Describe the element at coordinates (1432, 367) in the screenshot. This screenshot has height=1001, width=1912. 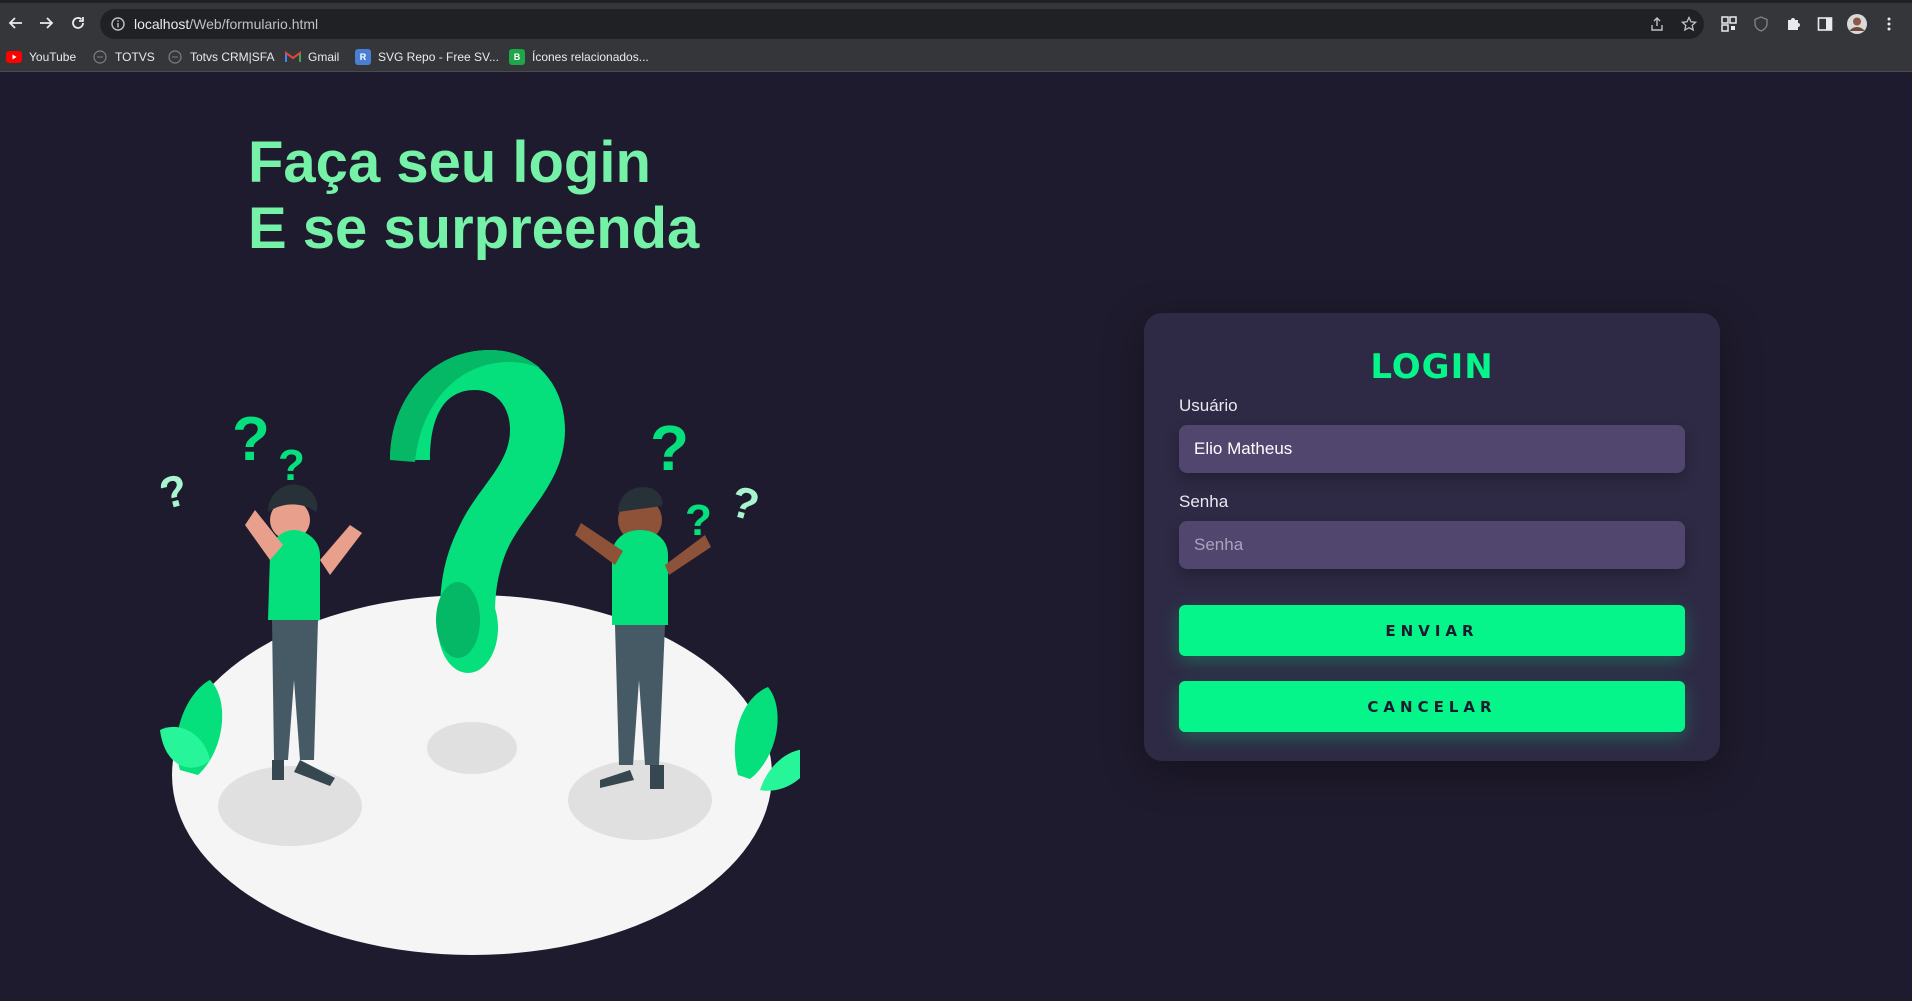
I see `login-title: LOGIN` at that location.